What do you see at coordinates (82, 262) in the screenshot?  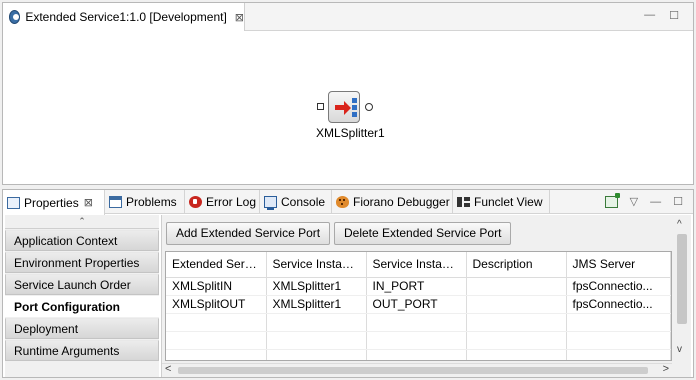 I see `sidebar-item-environment-properties: Environment Properties` at bounding box center [82, 262].